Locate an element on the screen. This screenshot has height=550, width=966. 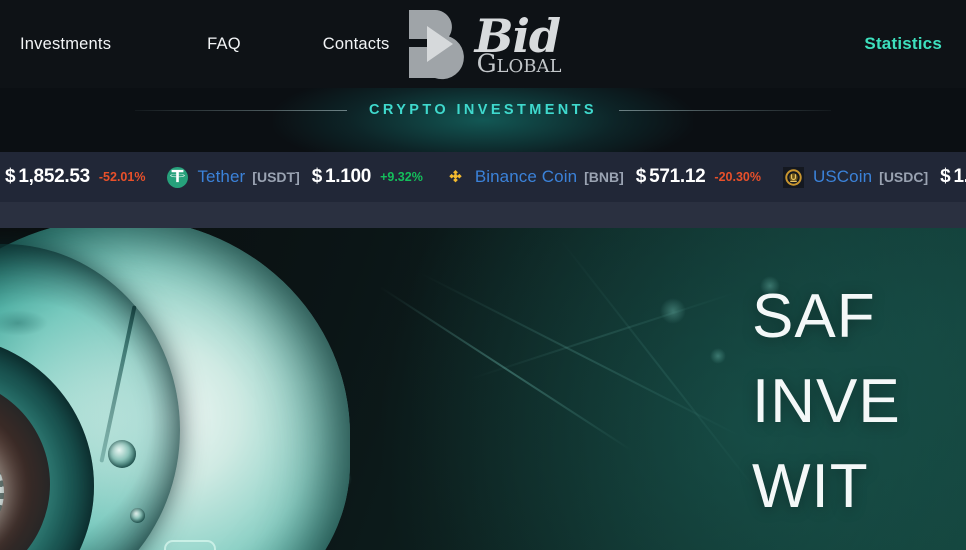
ticker-item: ] $1,852.53 -52.01% is located at coordinates (72, 177).